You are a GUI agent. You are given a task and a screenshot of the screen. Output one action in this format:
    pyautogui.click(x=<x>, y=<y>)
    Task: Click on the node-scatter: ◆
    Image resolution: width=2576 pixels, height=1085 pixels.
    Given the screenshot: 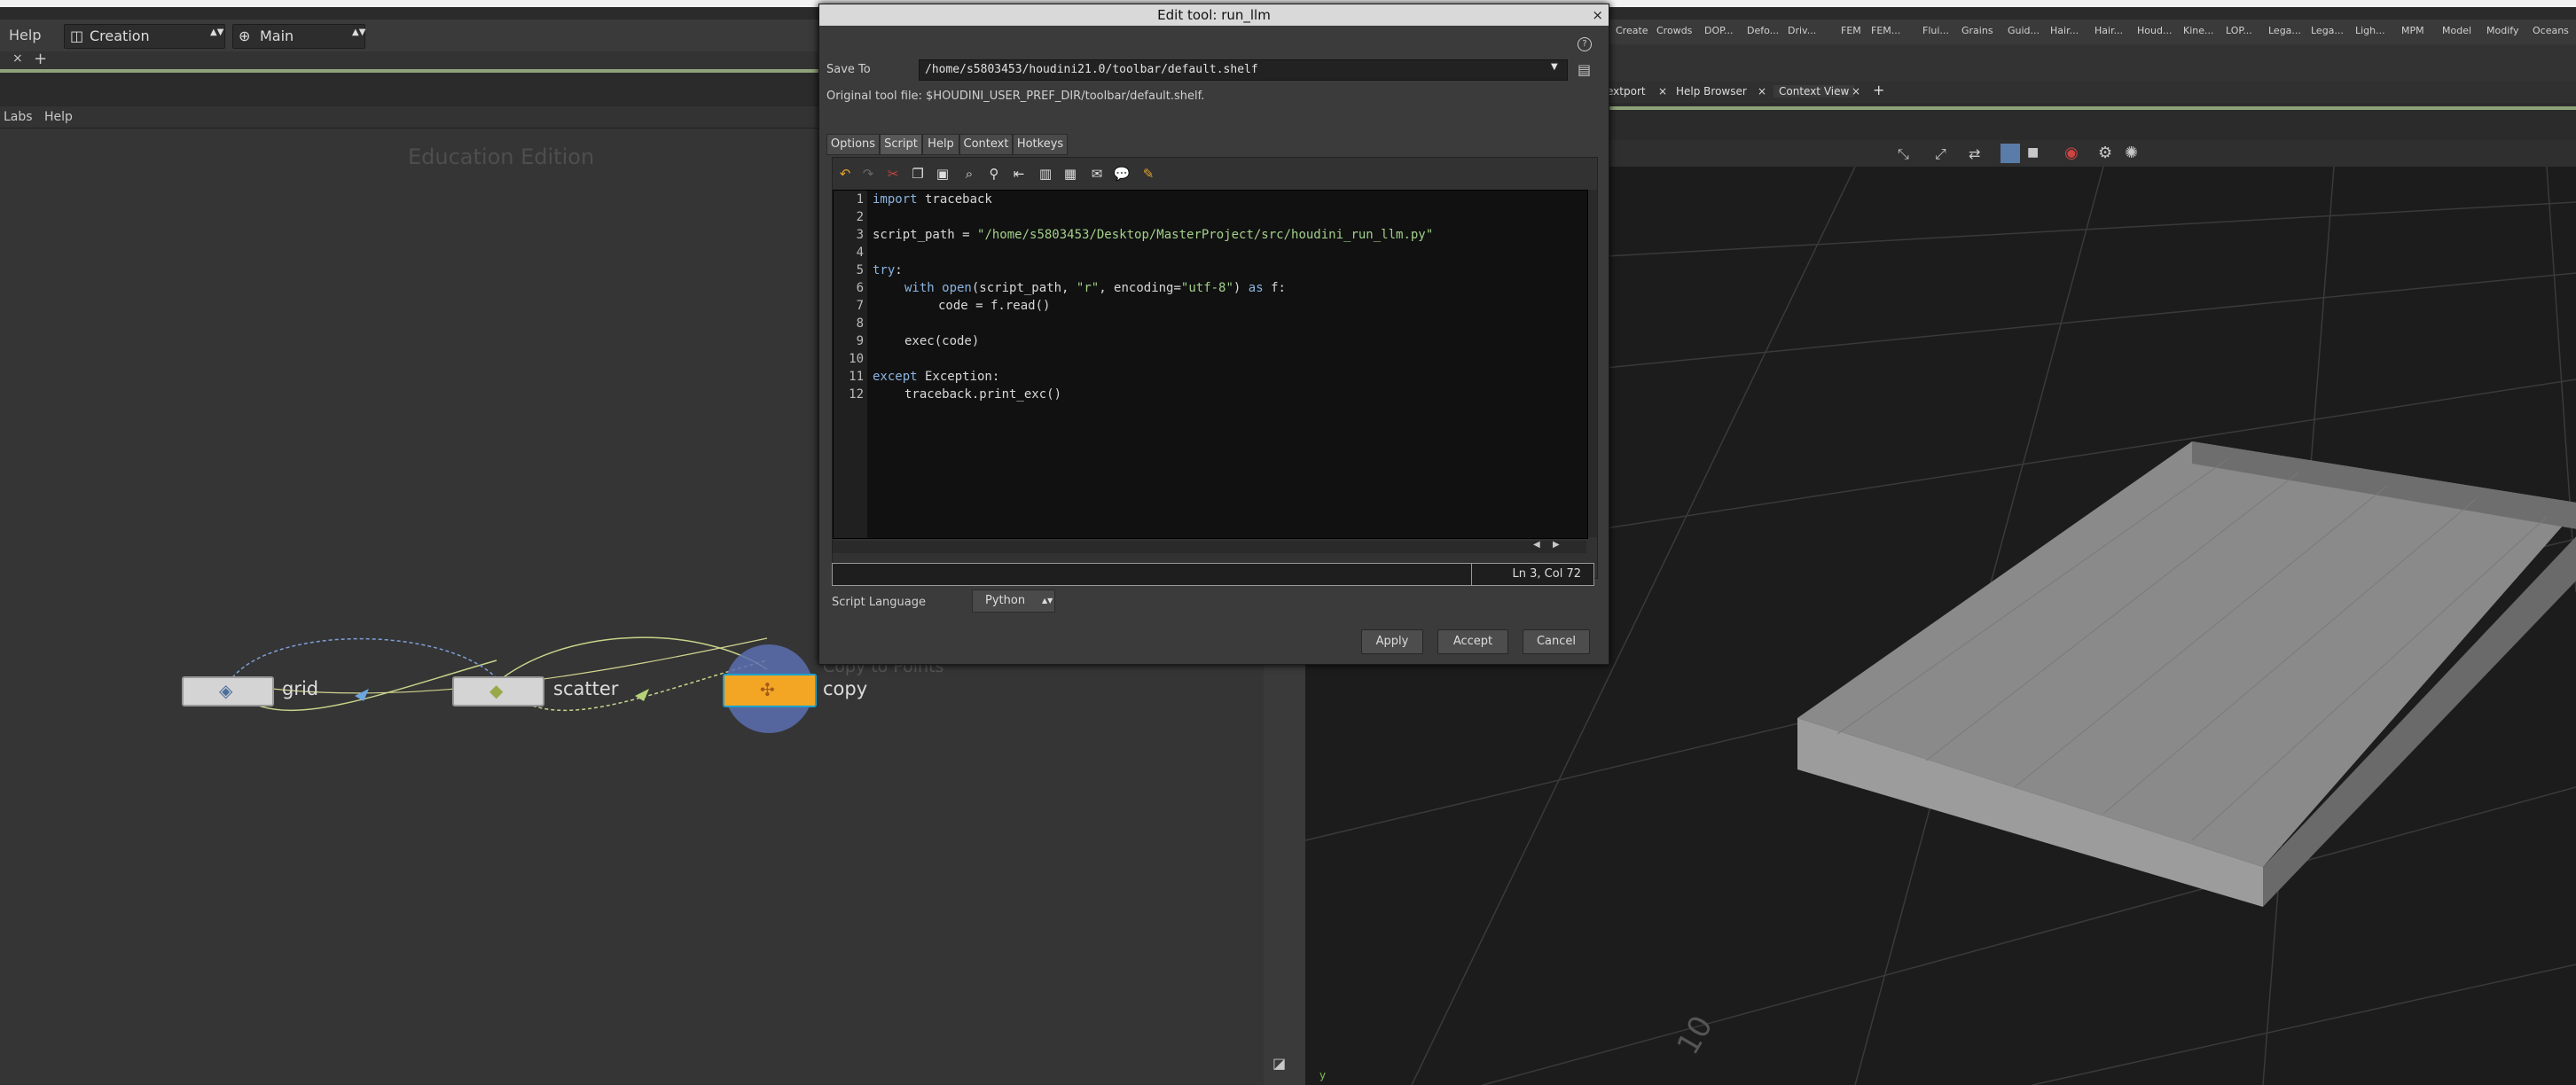 What is the action you would take?
    pyautogui.click(x=498, y=691)
    